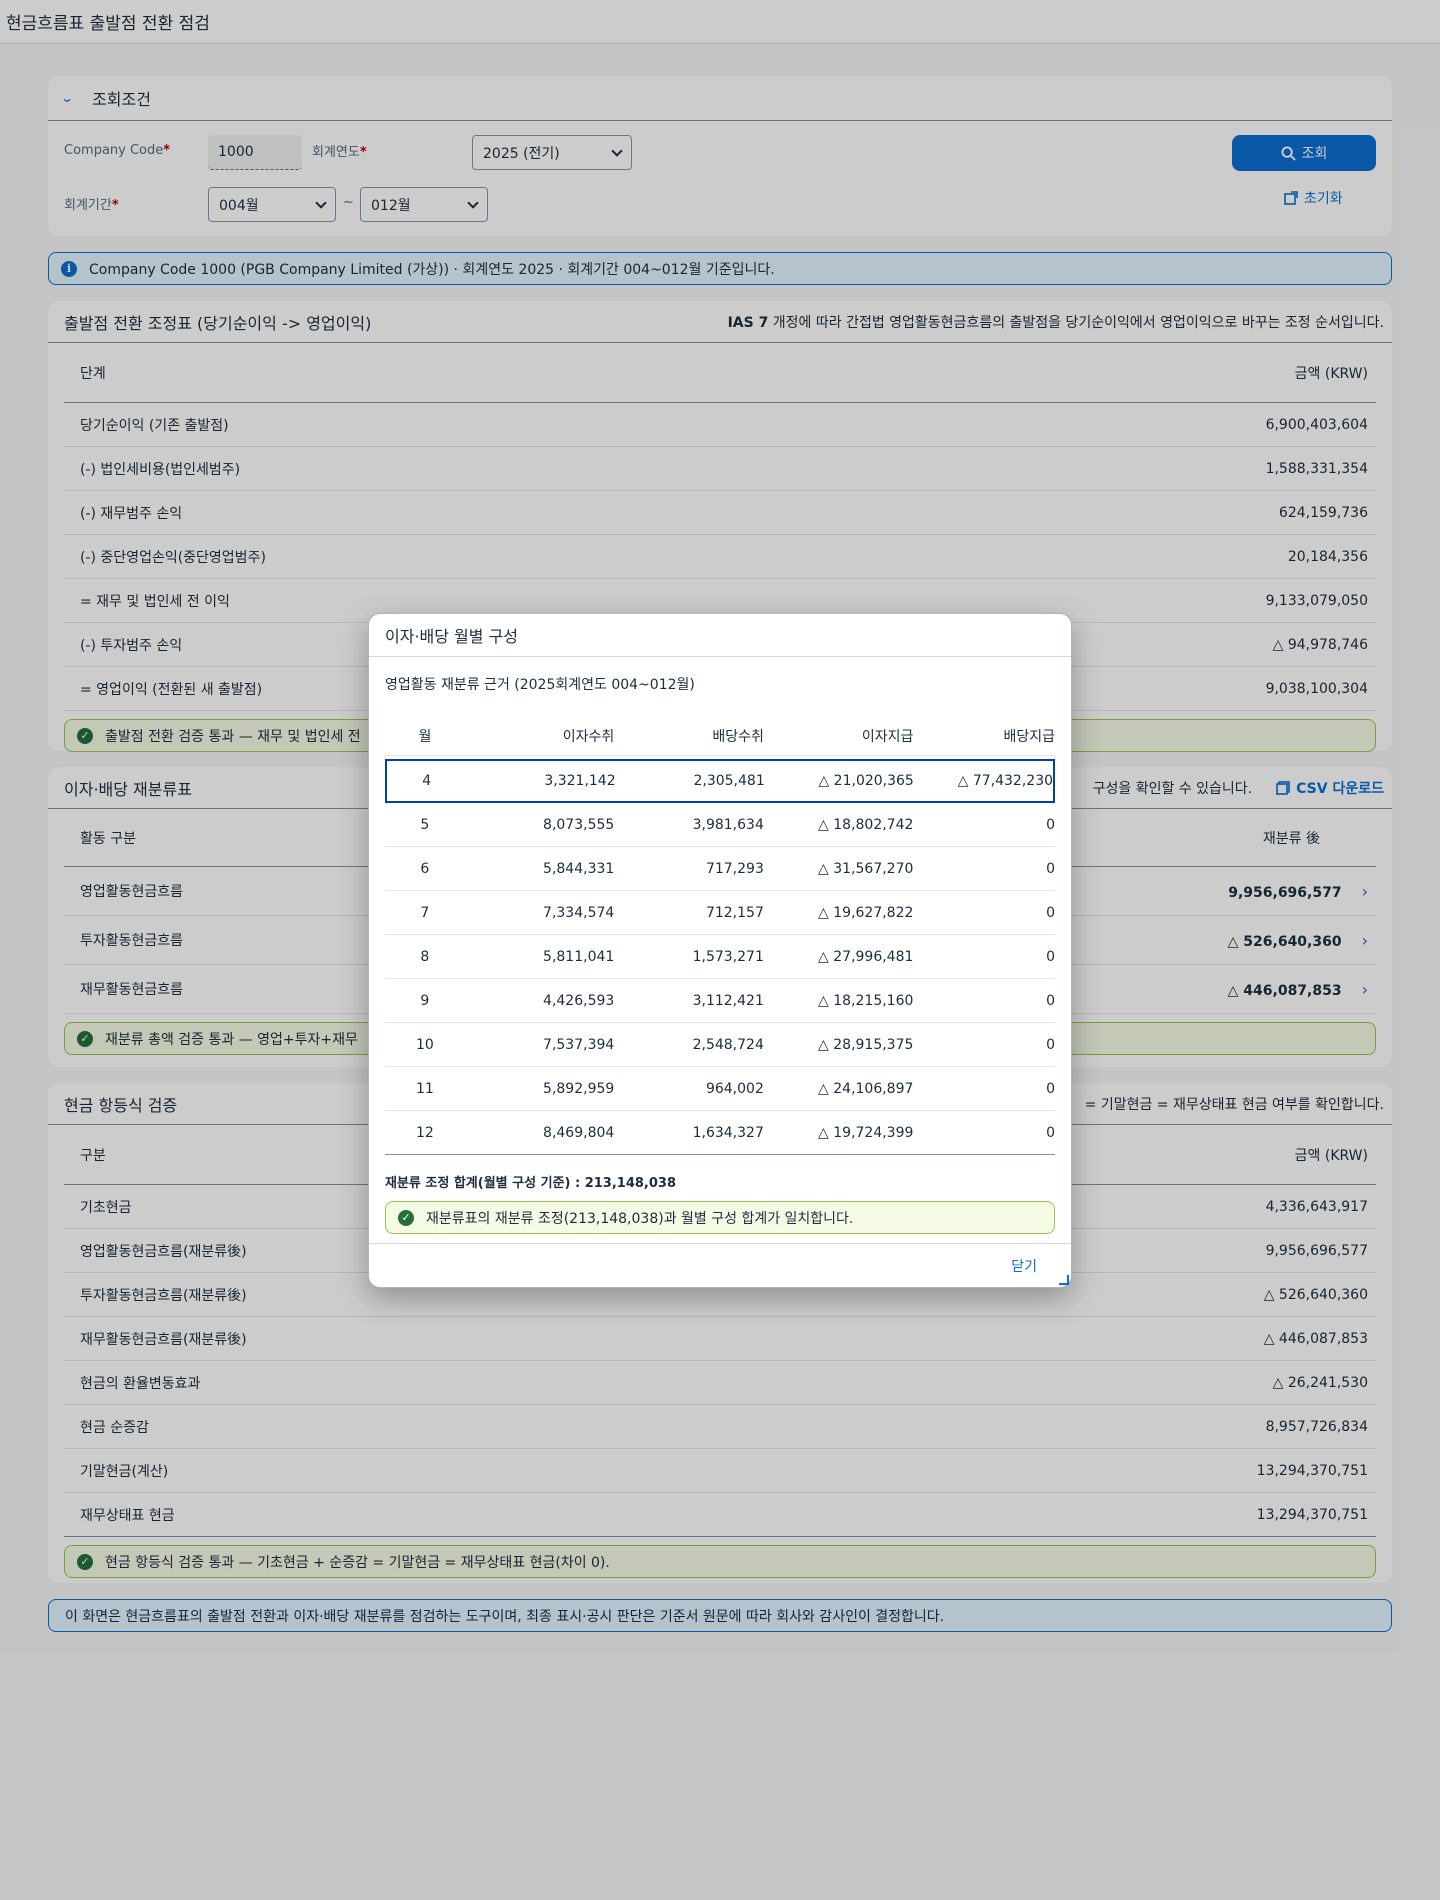  Describe the element at coordinates (720, 1089) in the screenshot. I see `table-row: 11 5,892,959 964,002 △ 24,106,897 0` at that location.